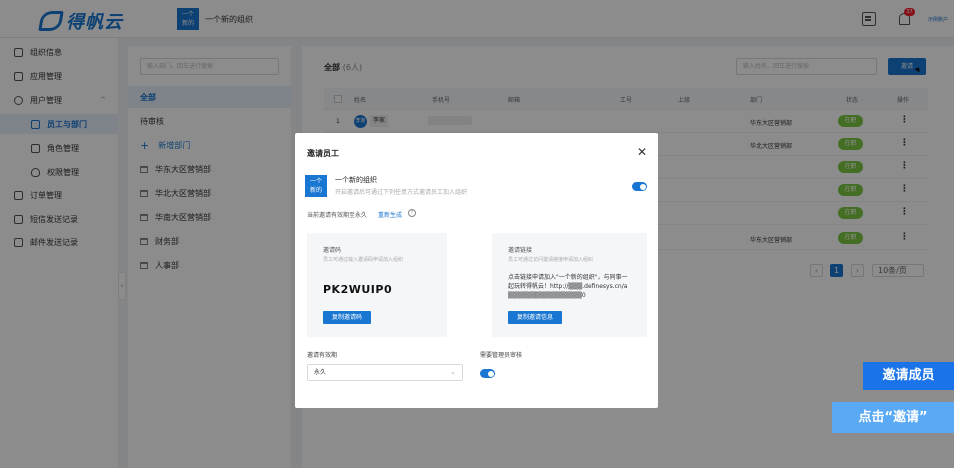  I want to click on chevron-down-icon: ⌄, so click(453, 372).